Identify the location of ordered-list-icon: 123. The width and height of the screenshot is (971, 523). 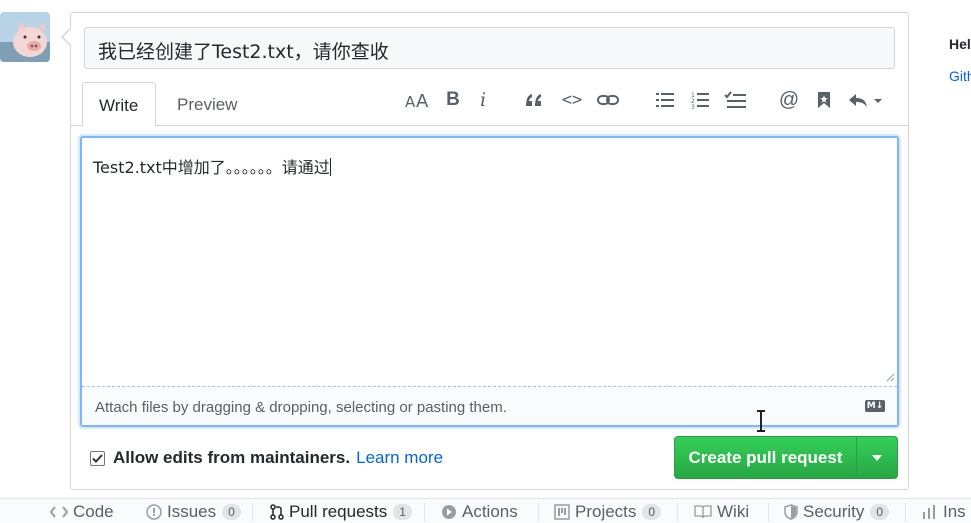
(700, 100).